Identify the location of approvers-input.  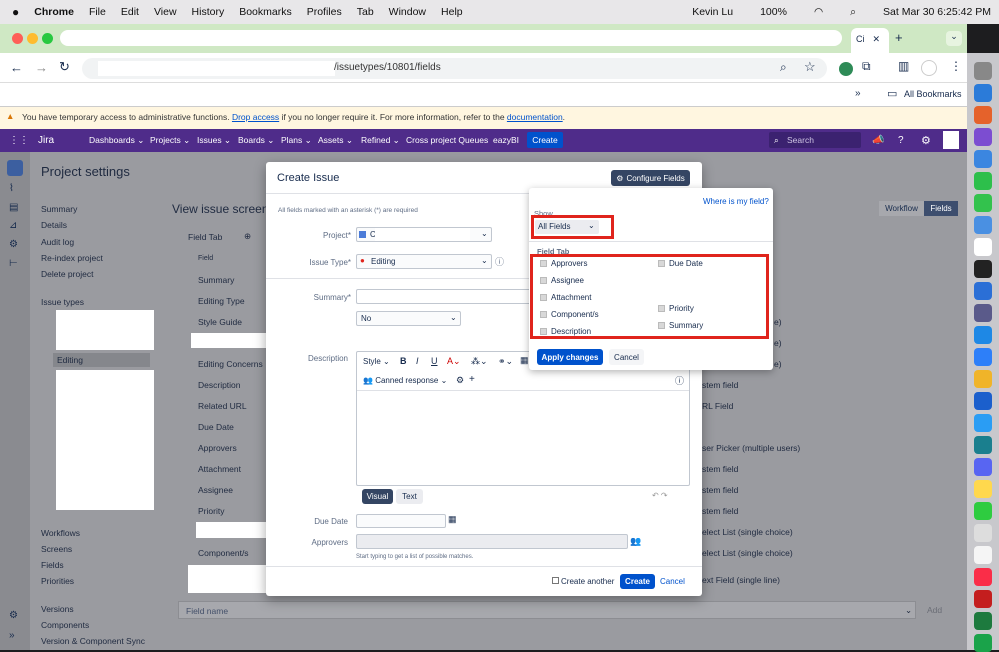
(492, 541).